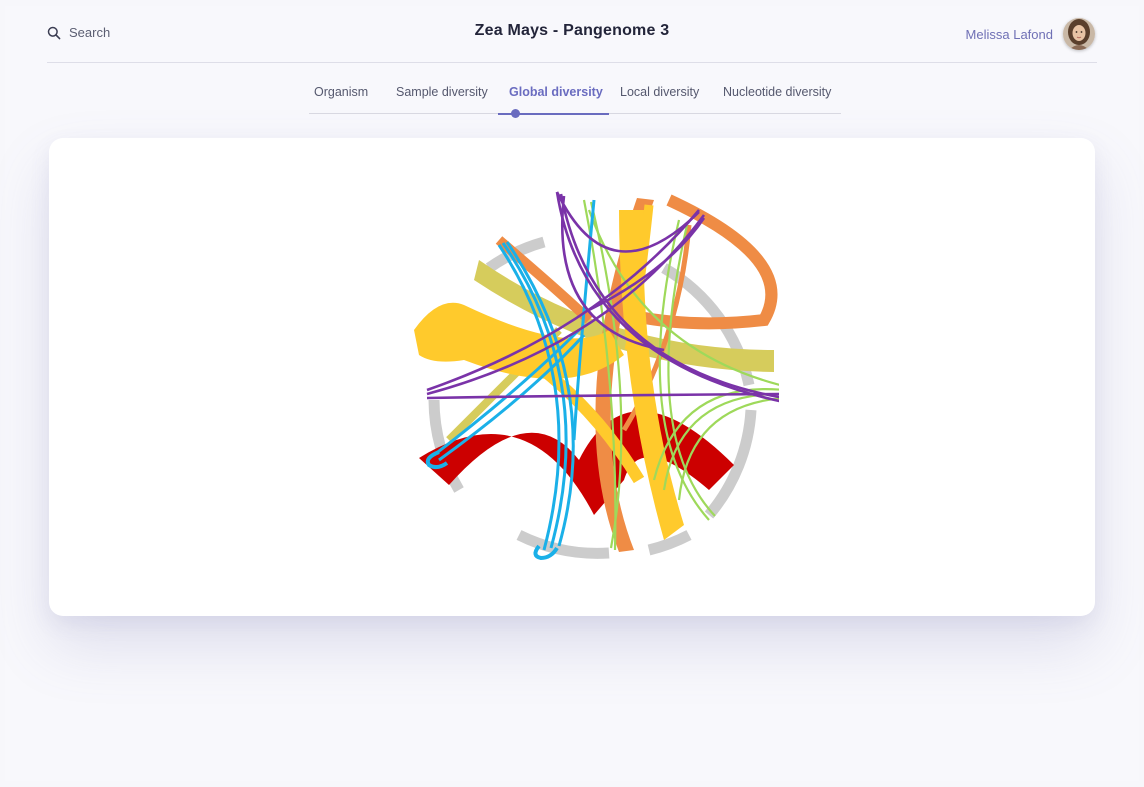  I want to click on tab-organism: Organism, so click(341, 92).